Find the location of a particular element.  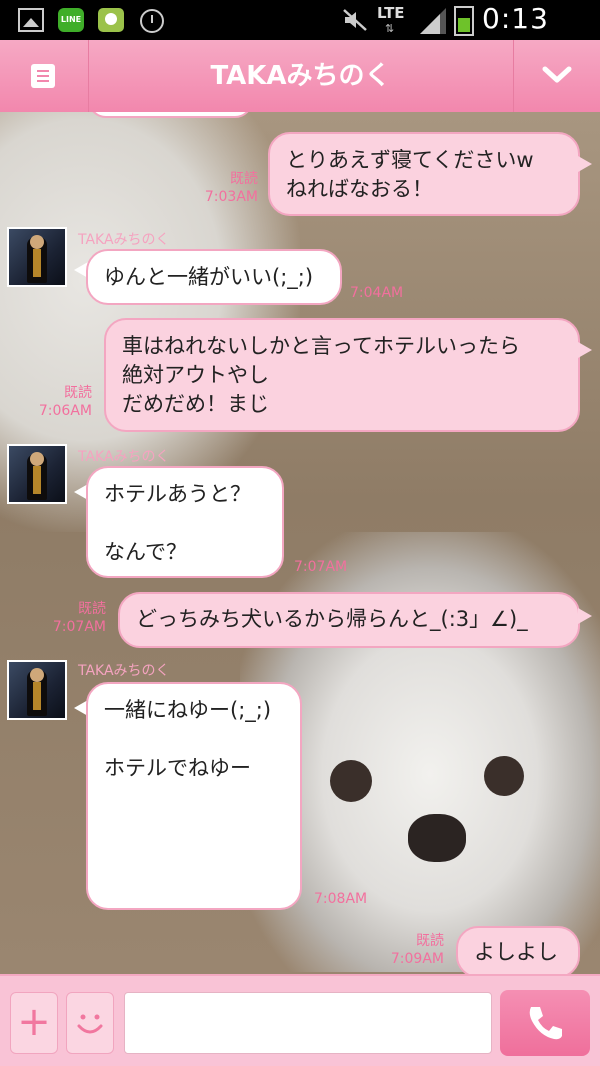

message-bubble-incoming: ゆんと一緒がいい(;_;) is located at coordinates (214, 277).